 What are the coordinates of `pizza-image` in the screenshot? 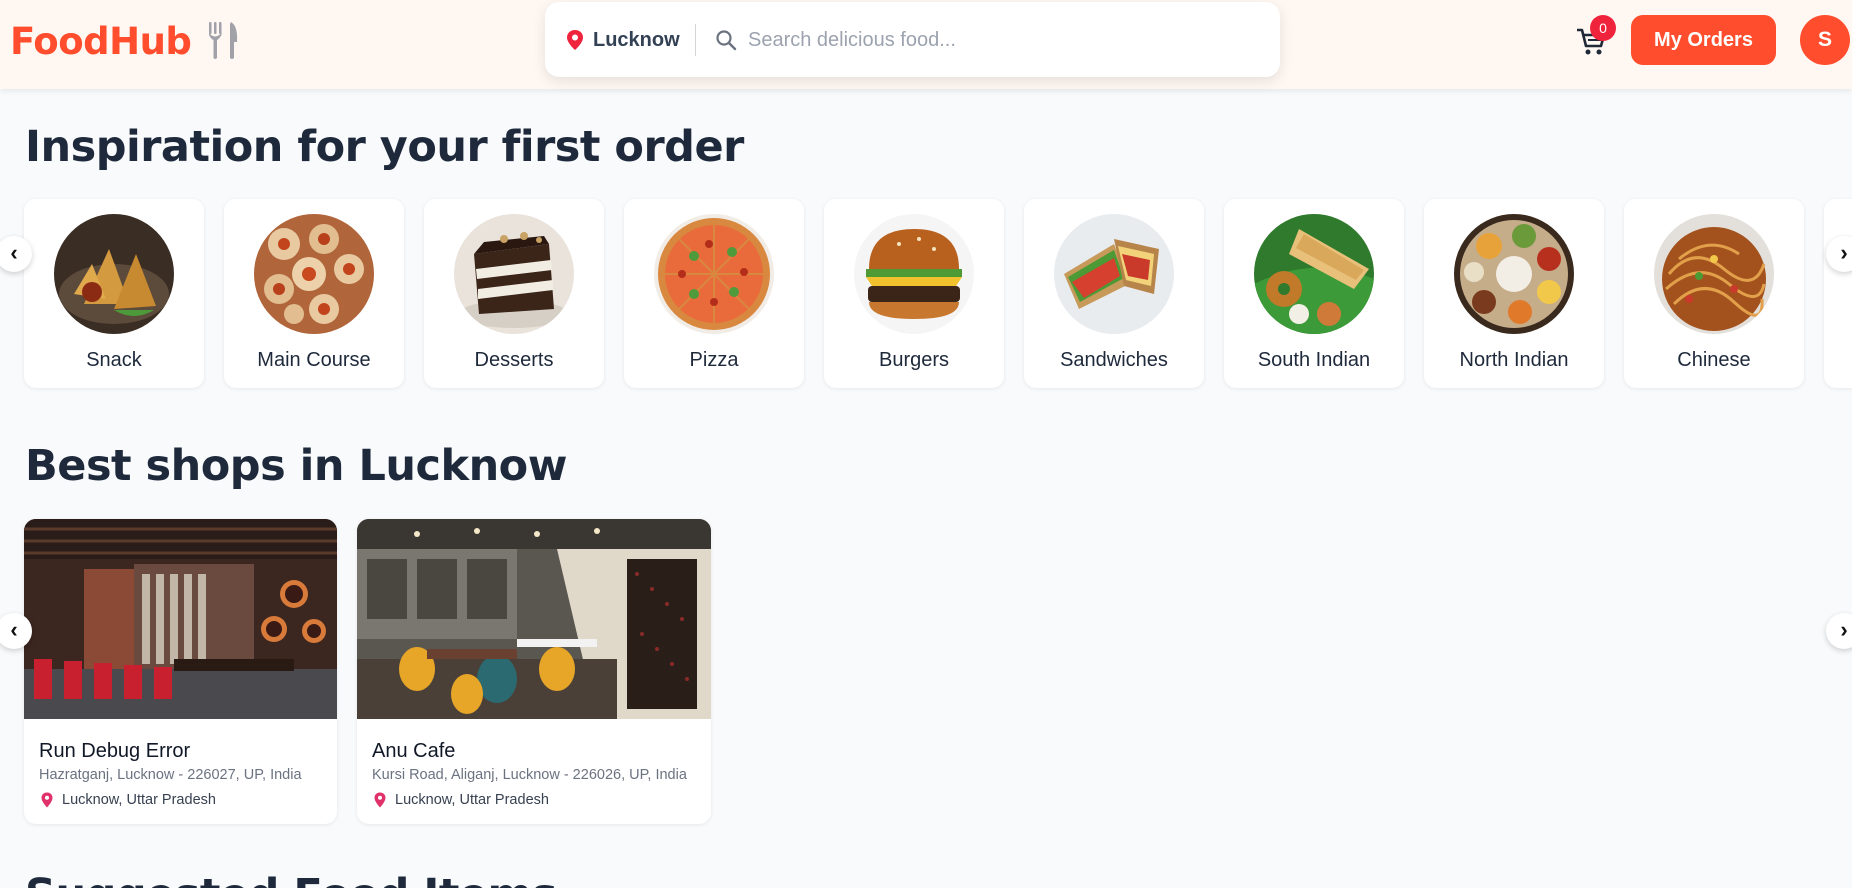 It's located at (714, 274).